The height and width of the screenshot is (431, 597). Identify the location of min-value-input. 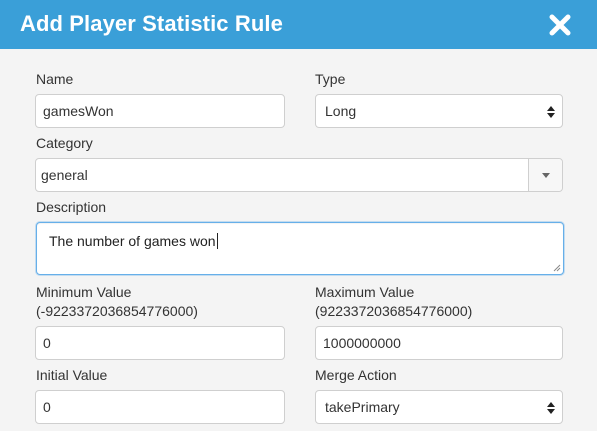
(160, 343).